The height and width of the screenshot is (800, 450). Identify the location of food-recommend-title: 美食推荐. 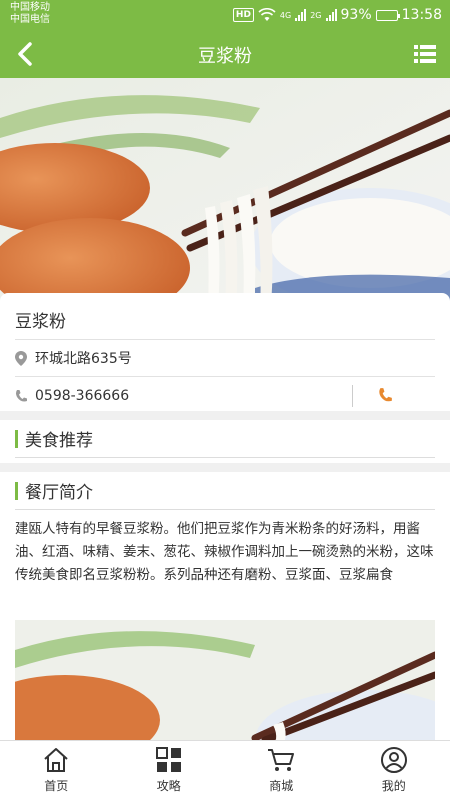
(59, 441).